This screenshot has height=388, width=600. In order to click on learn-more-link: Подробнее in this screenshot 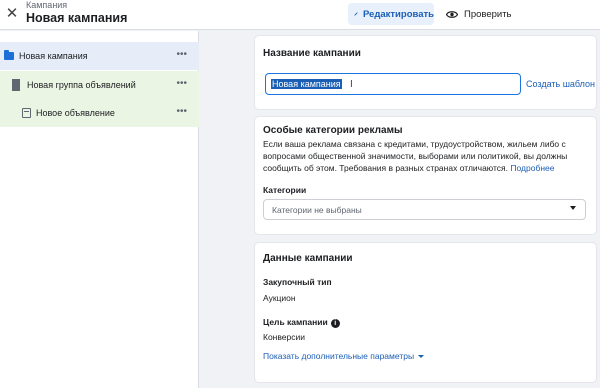, I will do `click(532, 168)`.